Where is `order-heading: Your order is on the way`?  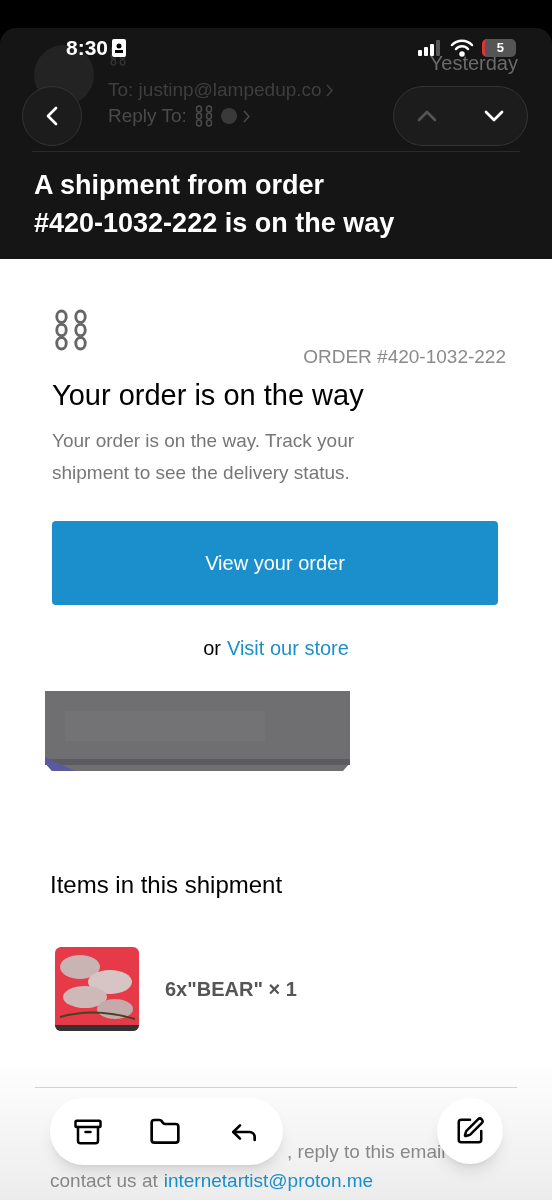 order-heading: Your order is on the way is located at coordinates (208, 395).